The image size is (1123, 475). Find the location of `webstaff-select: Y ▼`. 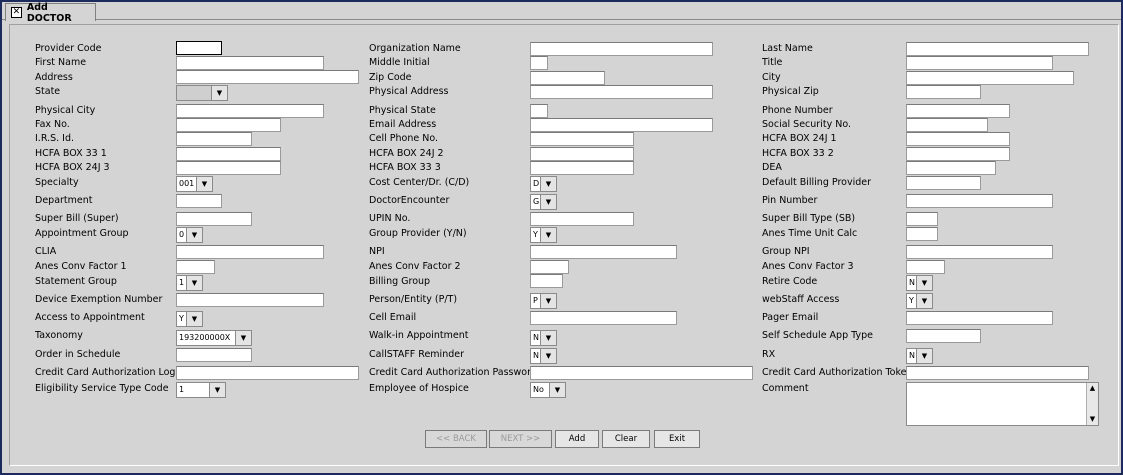

webstaff-select: Y ▼ is located at coordinates (919, 301).